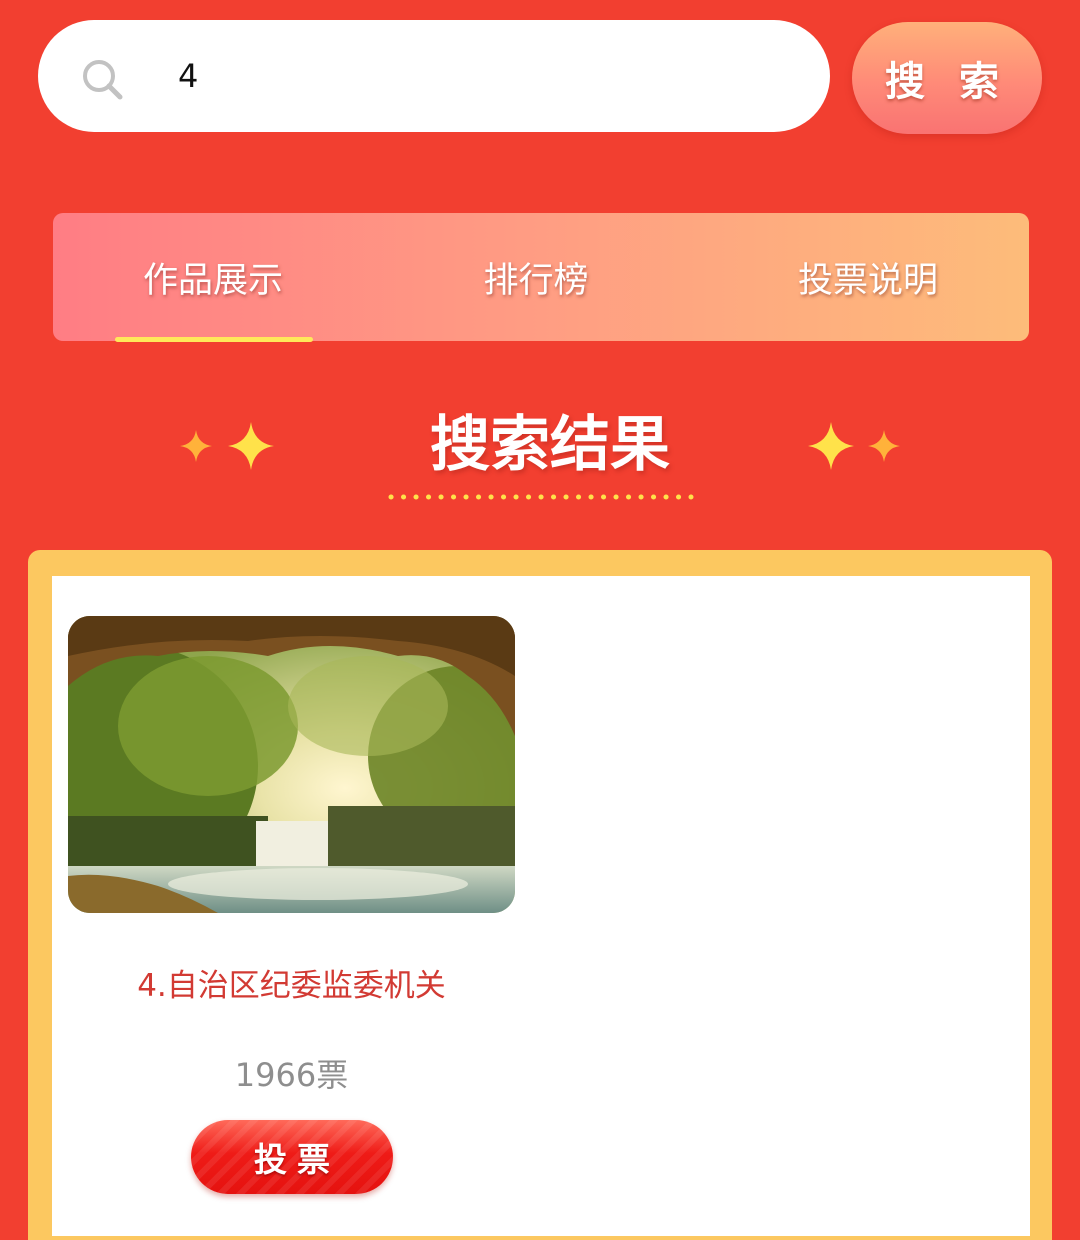  Describe the element at coordinates (831, 446) in the screenshot. I see `sparkle-right-large-icon` at that location.